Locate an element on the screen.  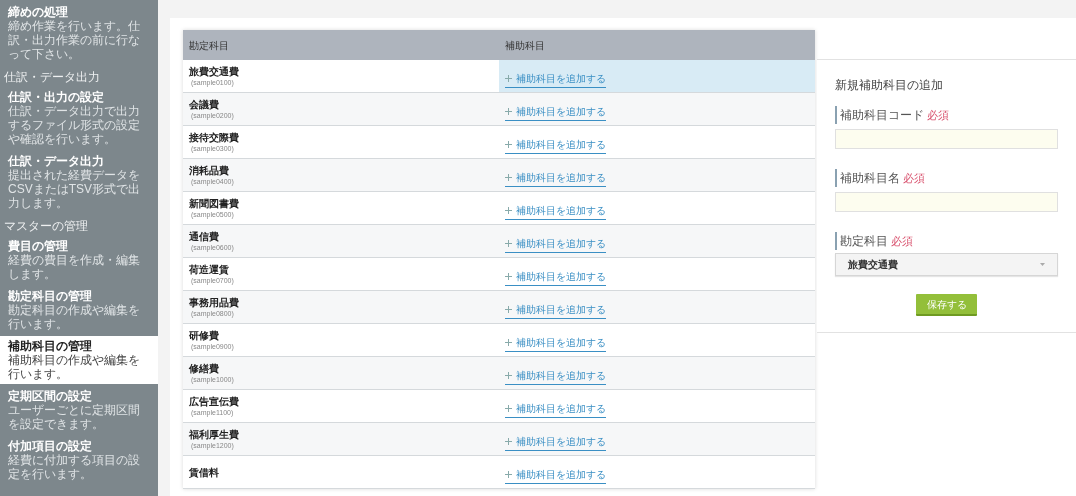
select-field: 旅費交通費 is located at coordinates (946, 264).